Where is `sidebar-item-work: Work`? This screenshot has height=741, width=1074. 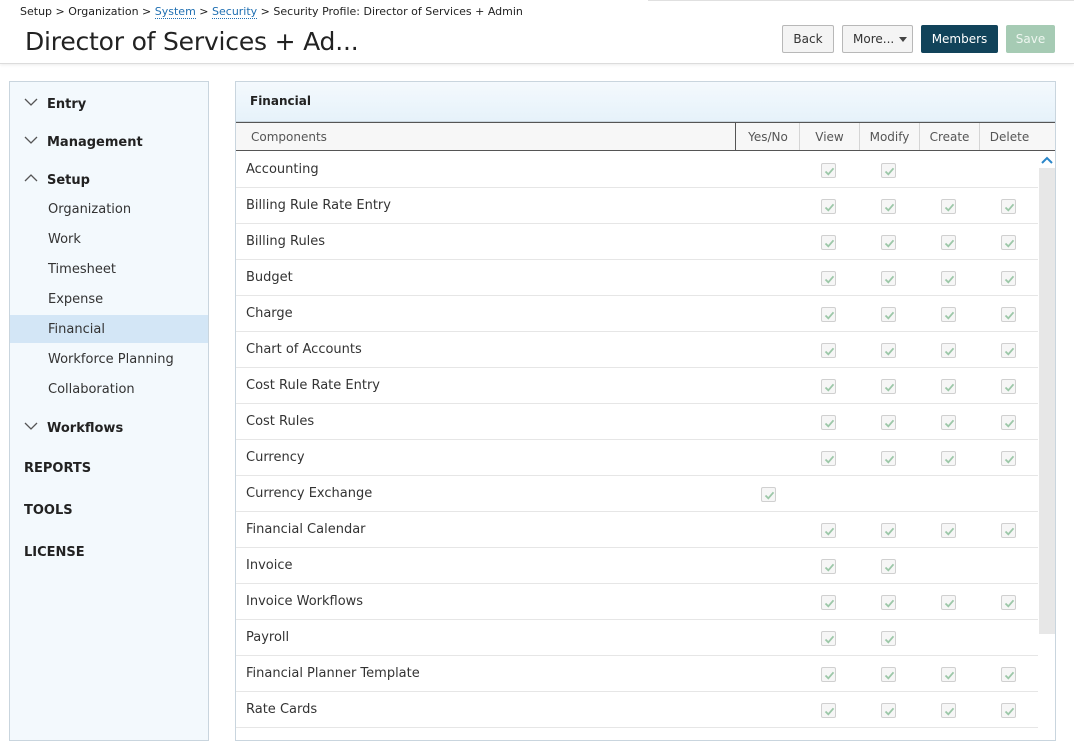 sidebar-item-work: Work is located at coordinates (109, 239).